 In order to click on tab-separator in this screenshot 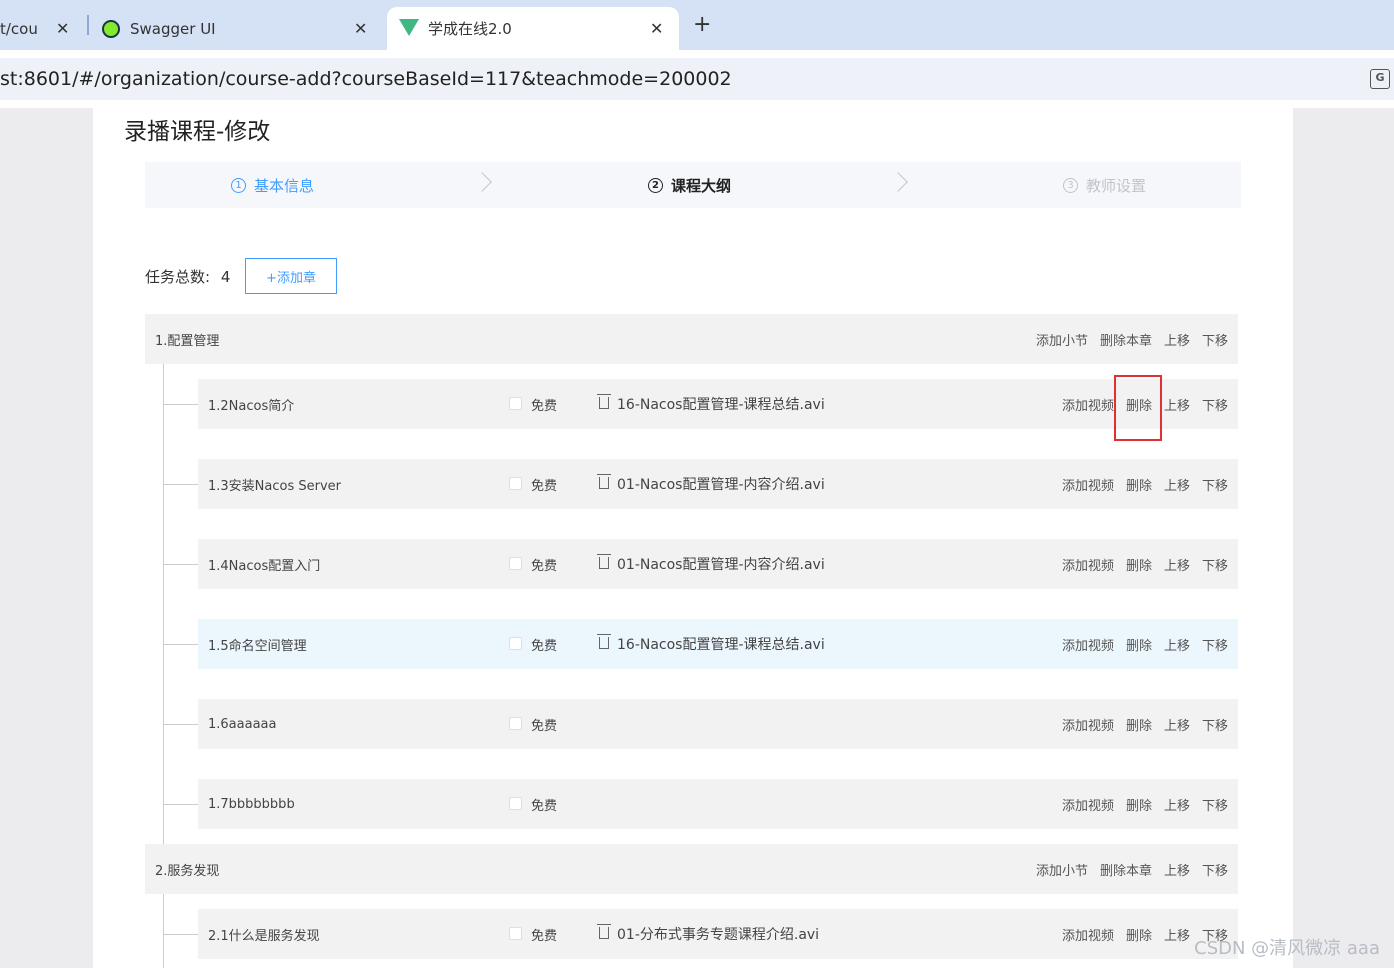, I will do `click(88, 25)`.